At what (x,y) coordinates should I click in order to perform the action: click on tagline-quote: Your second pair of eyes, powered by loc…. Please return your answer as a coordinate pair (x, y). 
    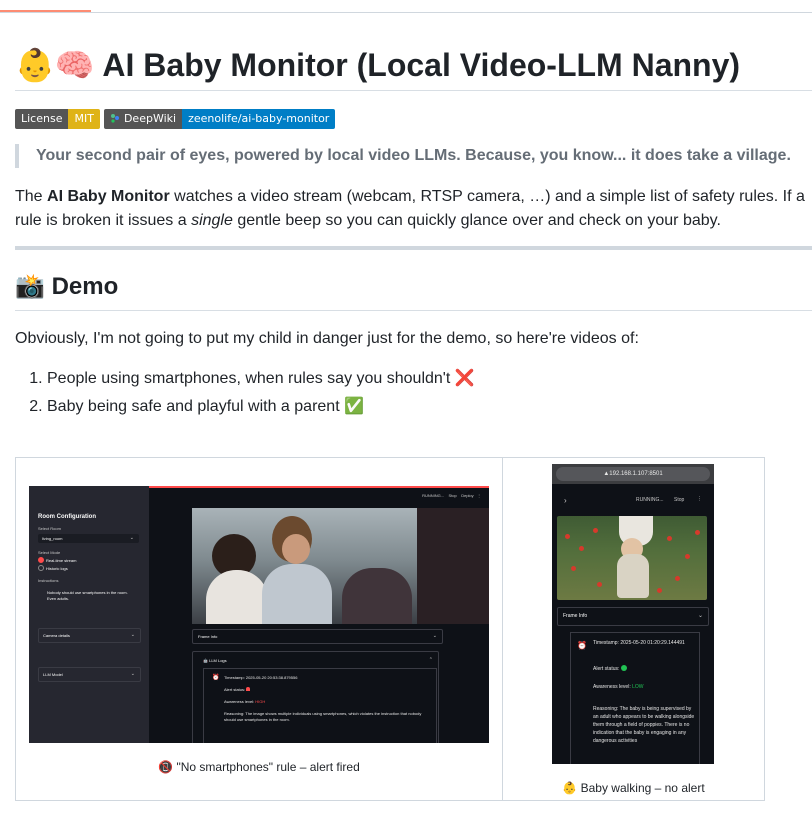
    Looking at the image, I should click on (413, 156).